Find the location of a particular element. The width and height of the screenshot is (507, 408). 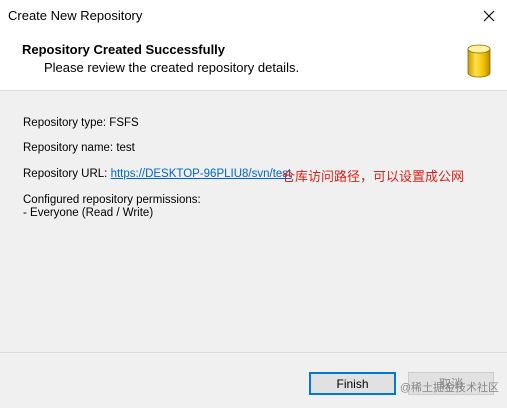

database-icon is located at coordinates (479, 61).